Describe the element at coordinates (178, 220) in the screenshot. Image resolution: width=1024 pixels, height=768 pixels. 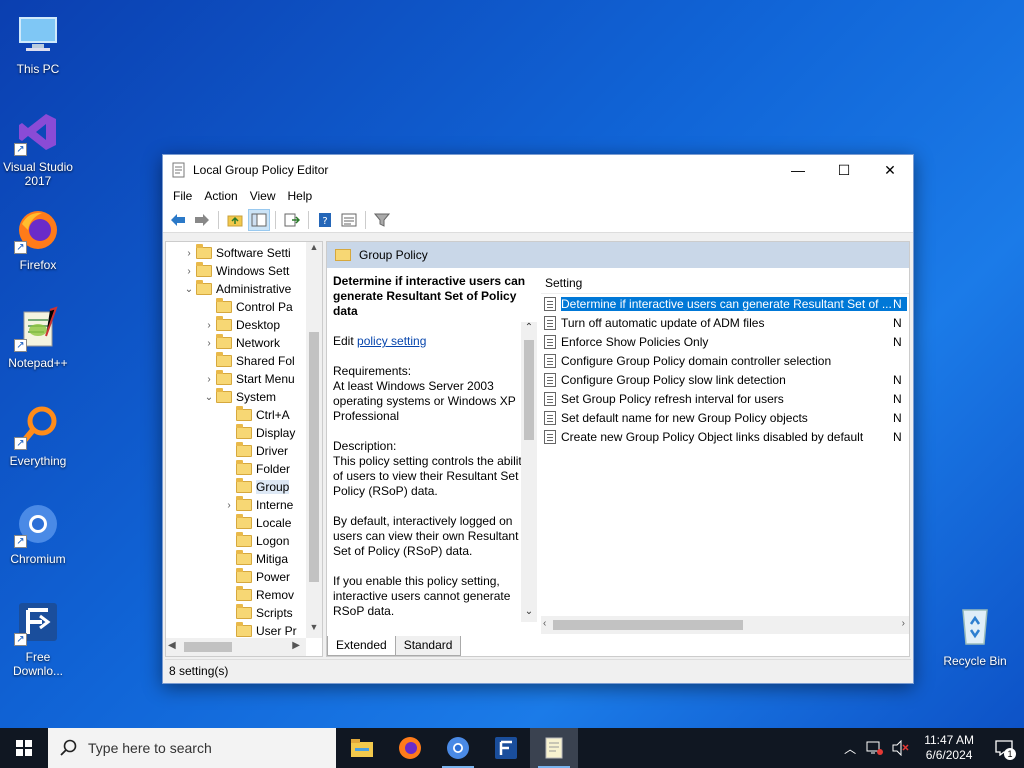
I see `back-button` at that location.